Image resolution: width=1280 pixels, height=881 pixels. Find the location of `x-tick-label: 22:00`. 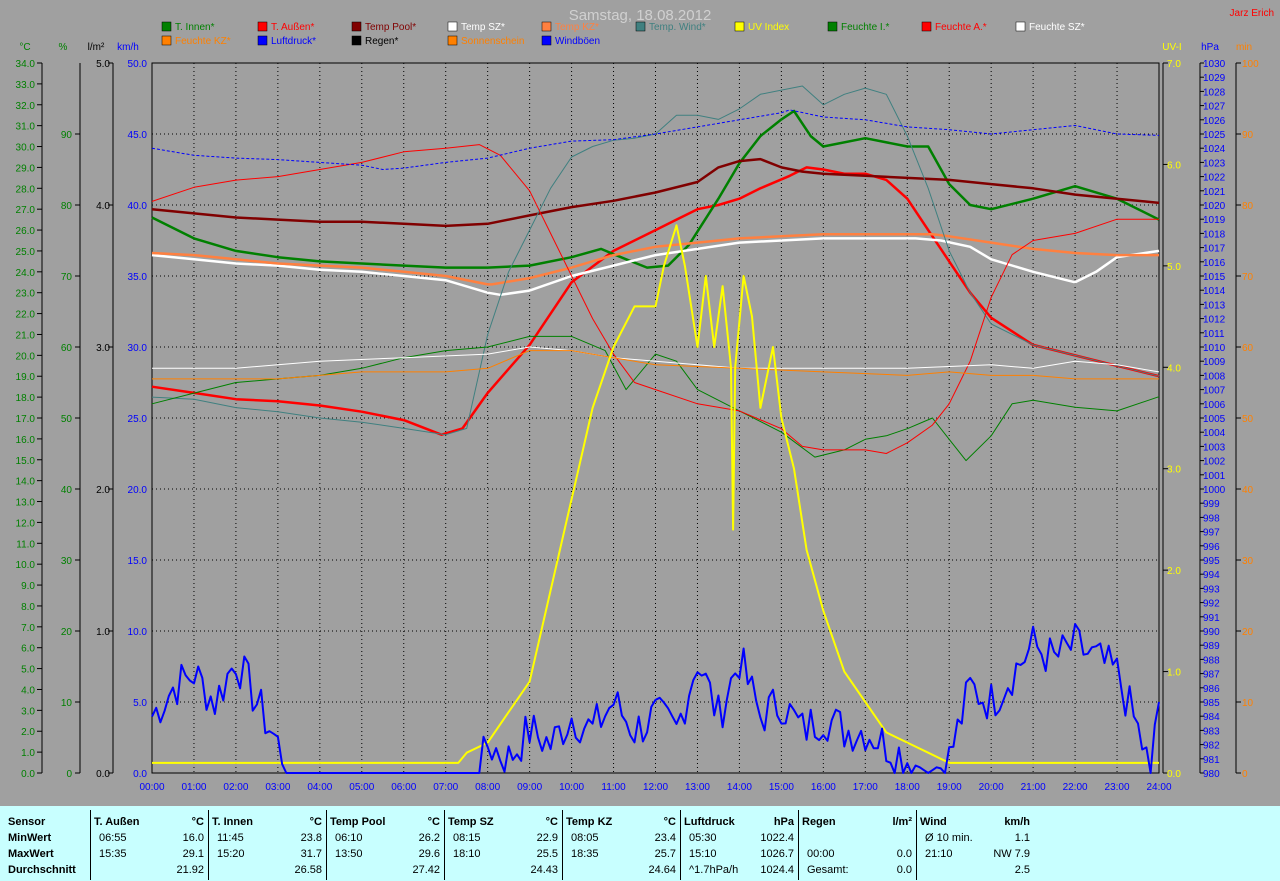

x-tick-label: 22:00 is located at coordinates (1075, 787).